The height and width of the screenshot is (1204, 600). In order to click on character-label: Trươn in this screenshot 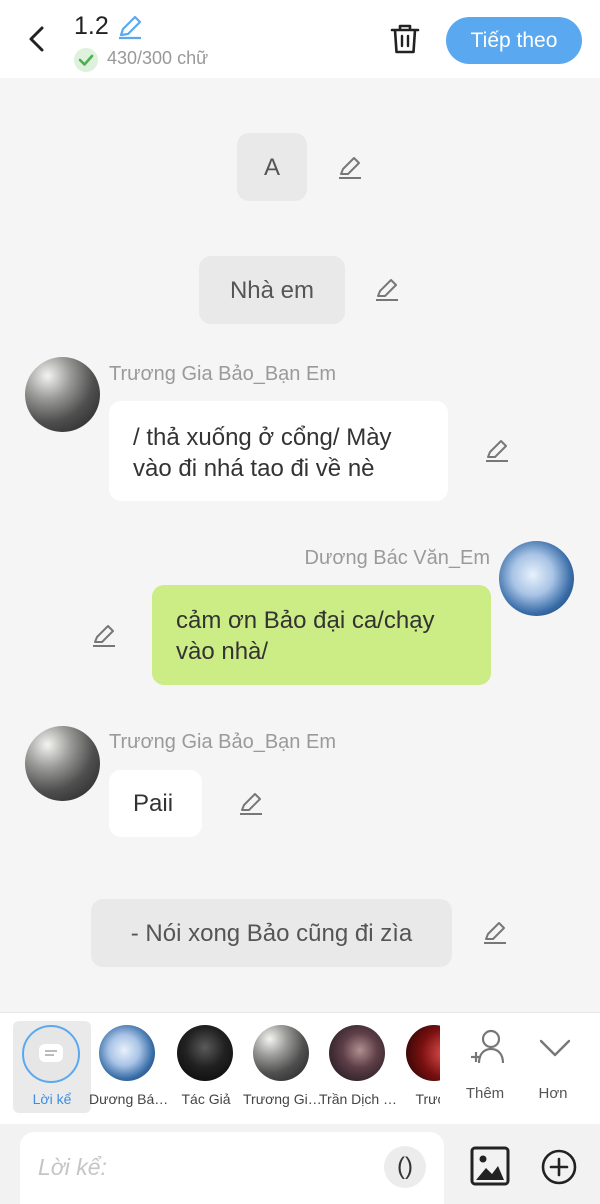, I will do `click(427, 1099)`.